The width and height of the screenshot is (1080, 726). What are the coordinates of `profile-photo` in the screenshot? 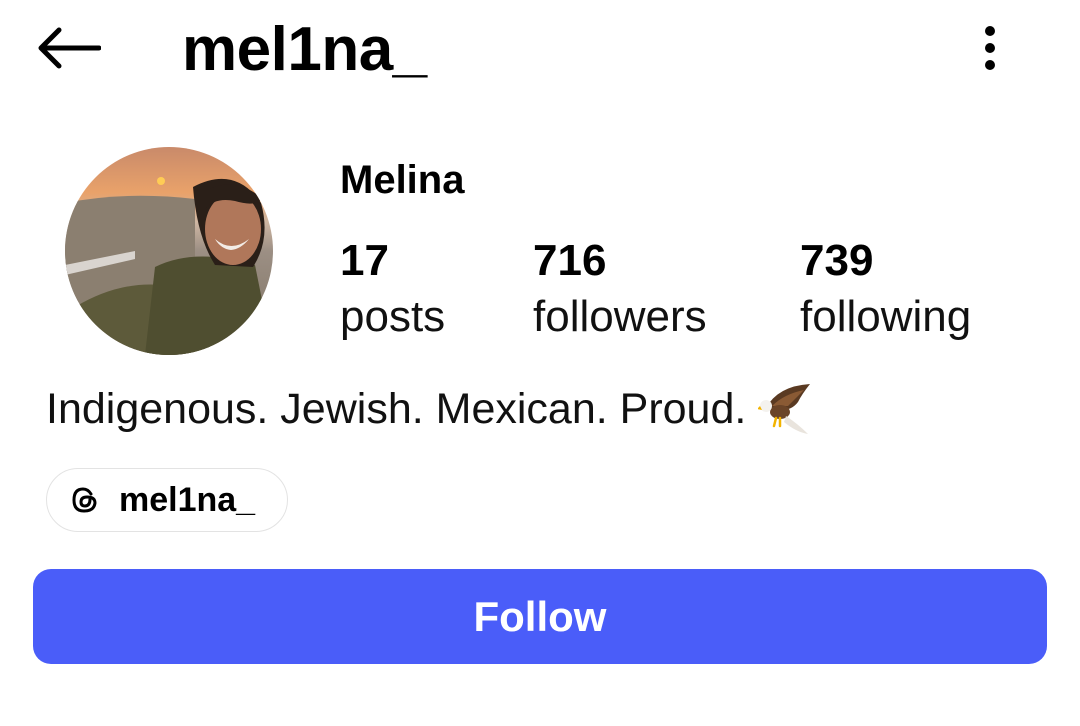 It's located at (169, 251).